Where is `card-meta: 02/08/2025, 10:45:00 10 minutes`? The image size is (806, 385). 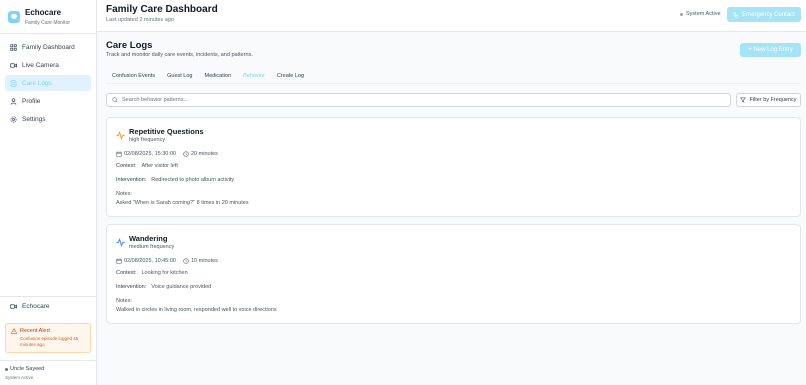 card-meta: 02/08/2025, 10:45:00 10 minutes is located at coordinates (167, 261).